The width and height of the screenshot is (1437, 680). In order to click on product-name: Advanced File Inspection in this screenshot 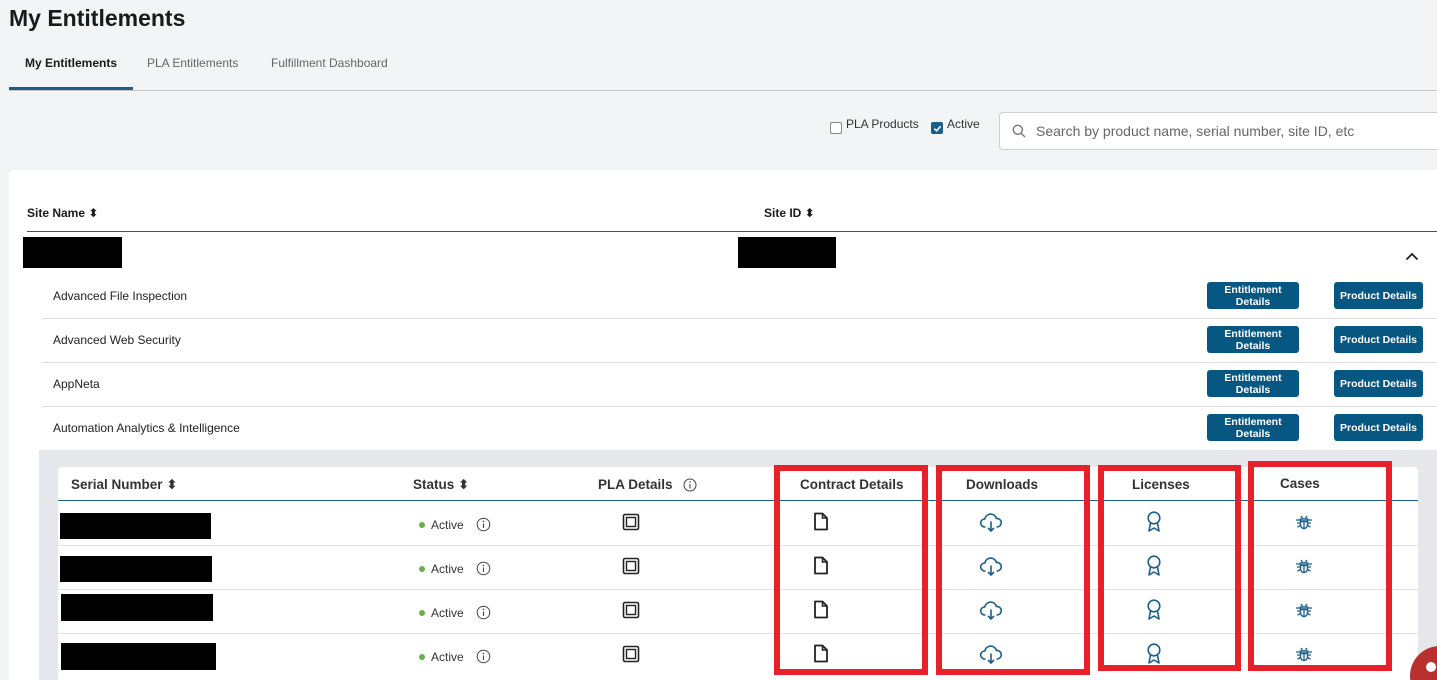, I will do `click(120, 296)`.